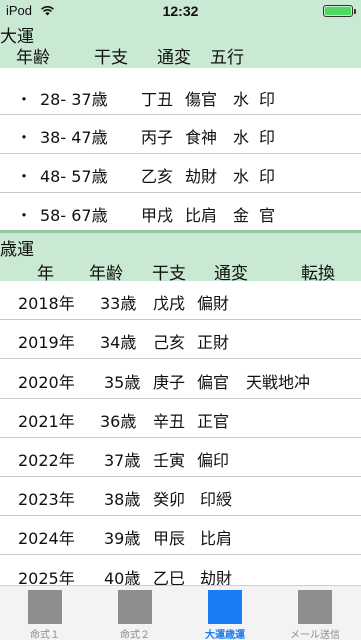  Describe the element at coordinates (33, 58) in the screenshot. I see `daiun-col-age: 年齢` at that location.